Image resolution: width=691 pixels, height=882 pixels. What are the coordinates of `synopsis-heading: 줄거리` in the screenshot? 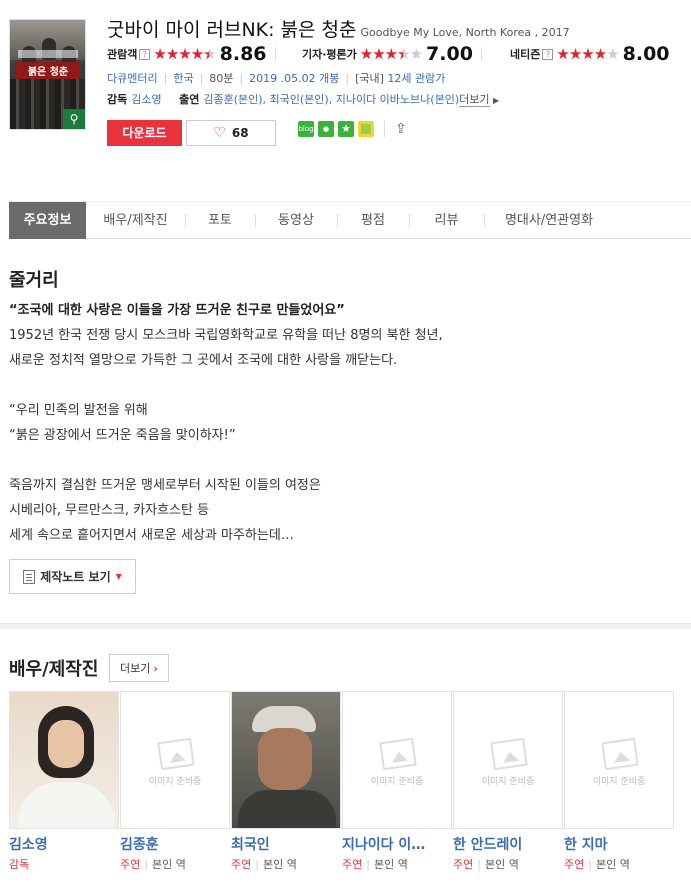 It's located at (34, 280).